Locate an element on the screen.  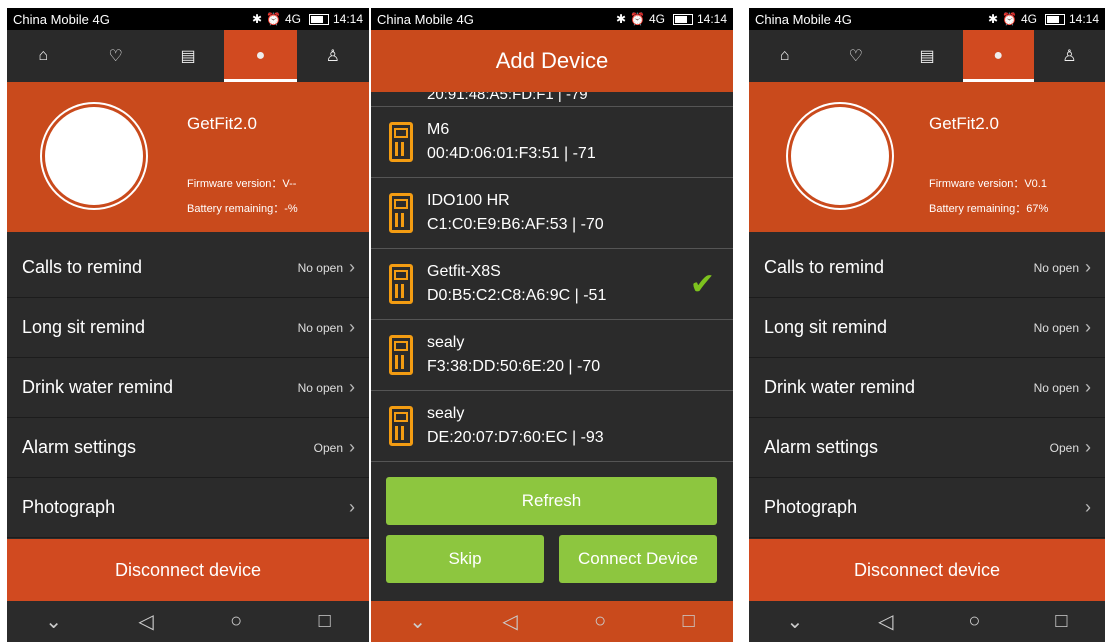
list-item-device-selected: Getfit-X8S D0:B5:C2:C8:A6:9C | -51 ✔ is located at coordinates (552, 284).